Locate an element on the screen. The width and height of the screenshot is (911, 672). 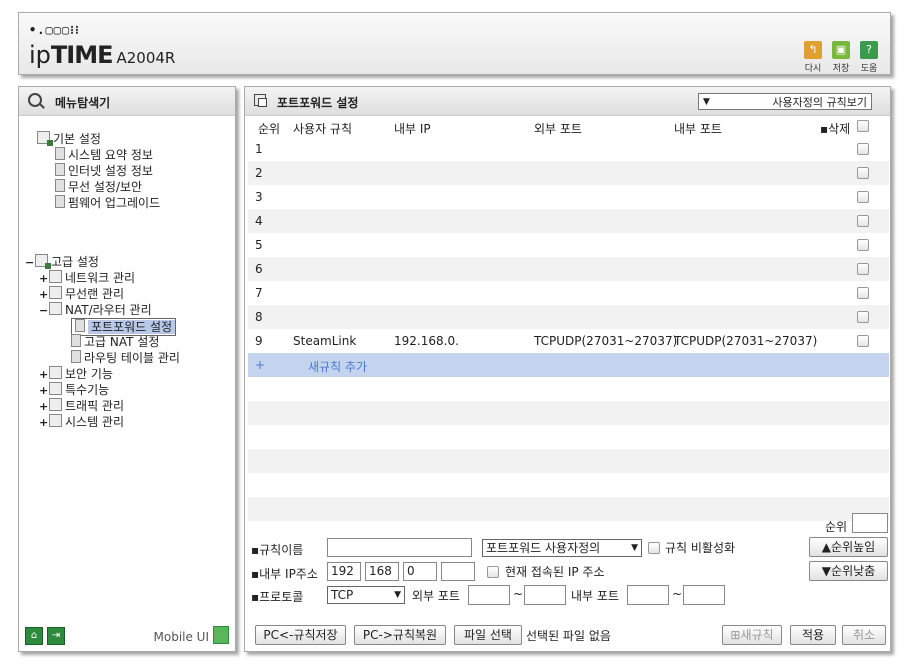
tree-item-internet-info: 인터넷 설정 정보 is located at coordinates (104, 171).